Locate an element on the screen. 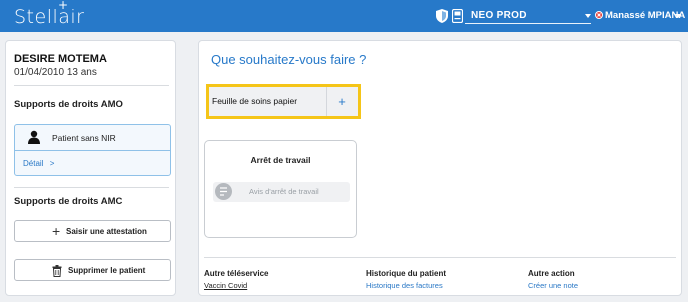 This screenshot has height=302, width=688. work-stoppage-button-label: Avis d'arrêt de travail is located at coordinates (284, 191).